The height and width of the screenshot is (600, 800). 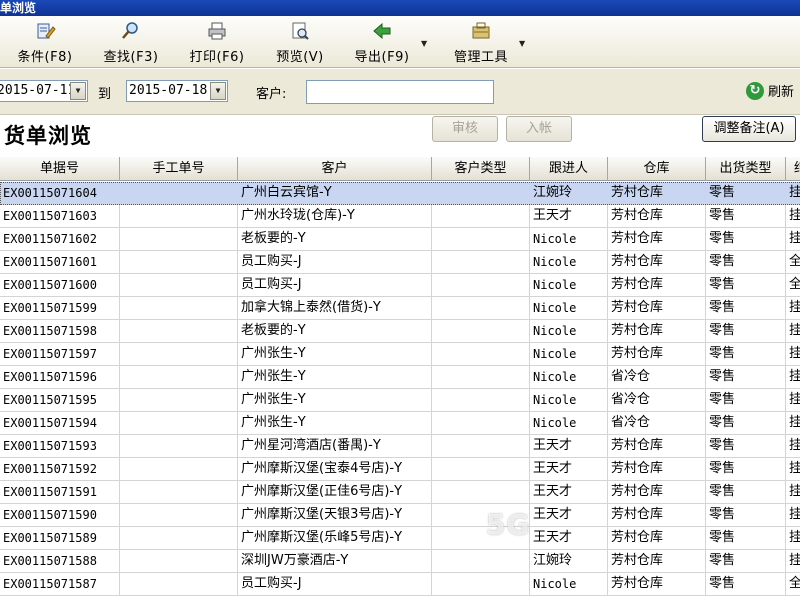 I want to click on cell-doc-no: EX00115071598, so click(x=60, y=331).